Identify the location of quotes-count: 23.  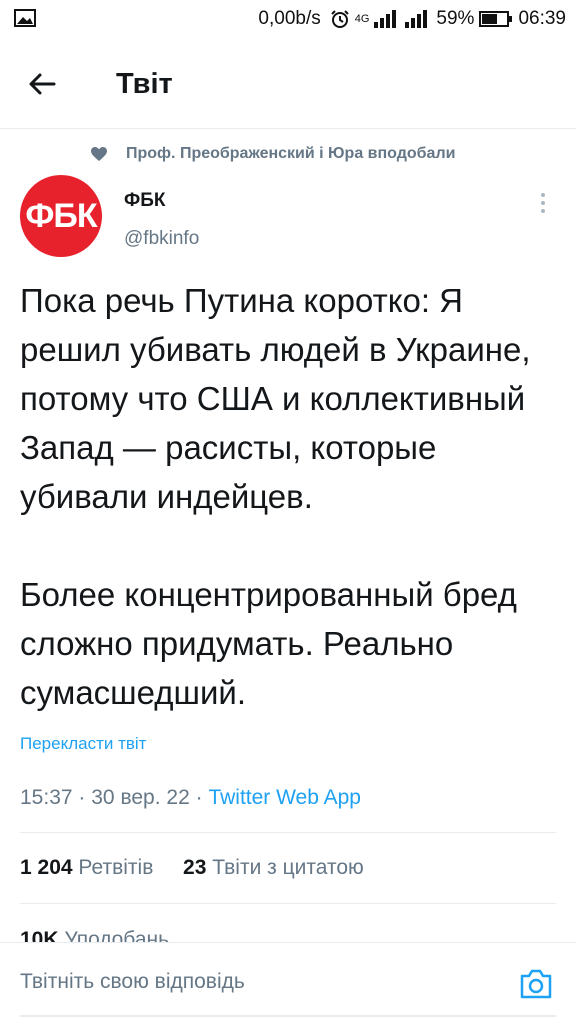
(195, 867).